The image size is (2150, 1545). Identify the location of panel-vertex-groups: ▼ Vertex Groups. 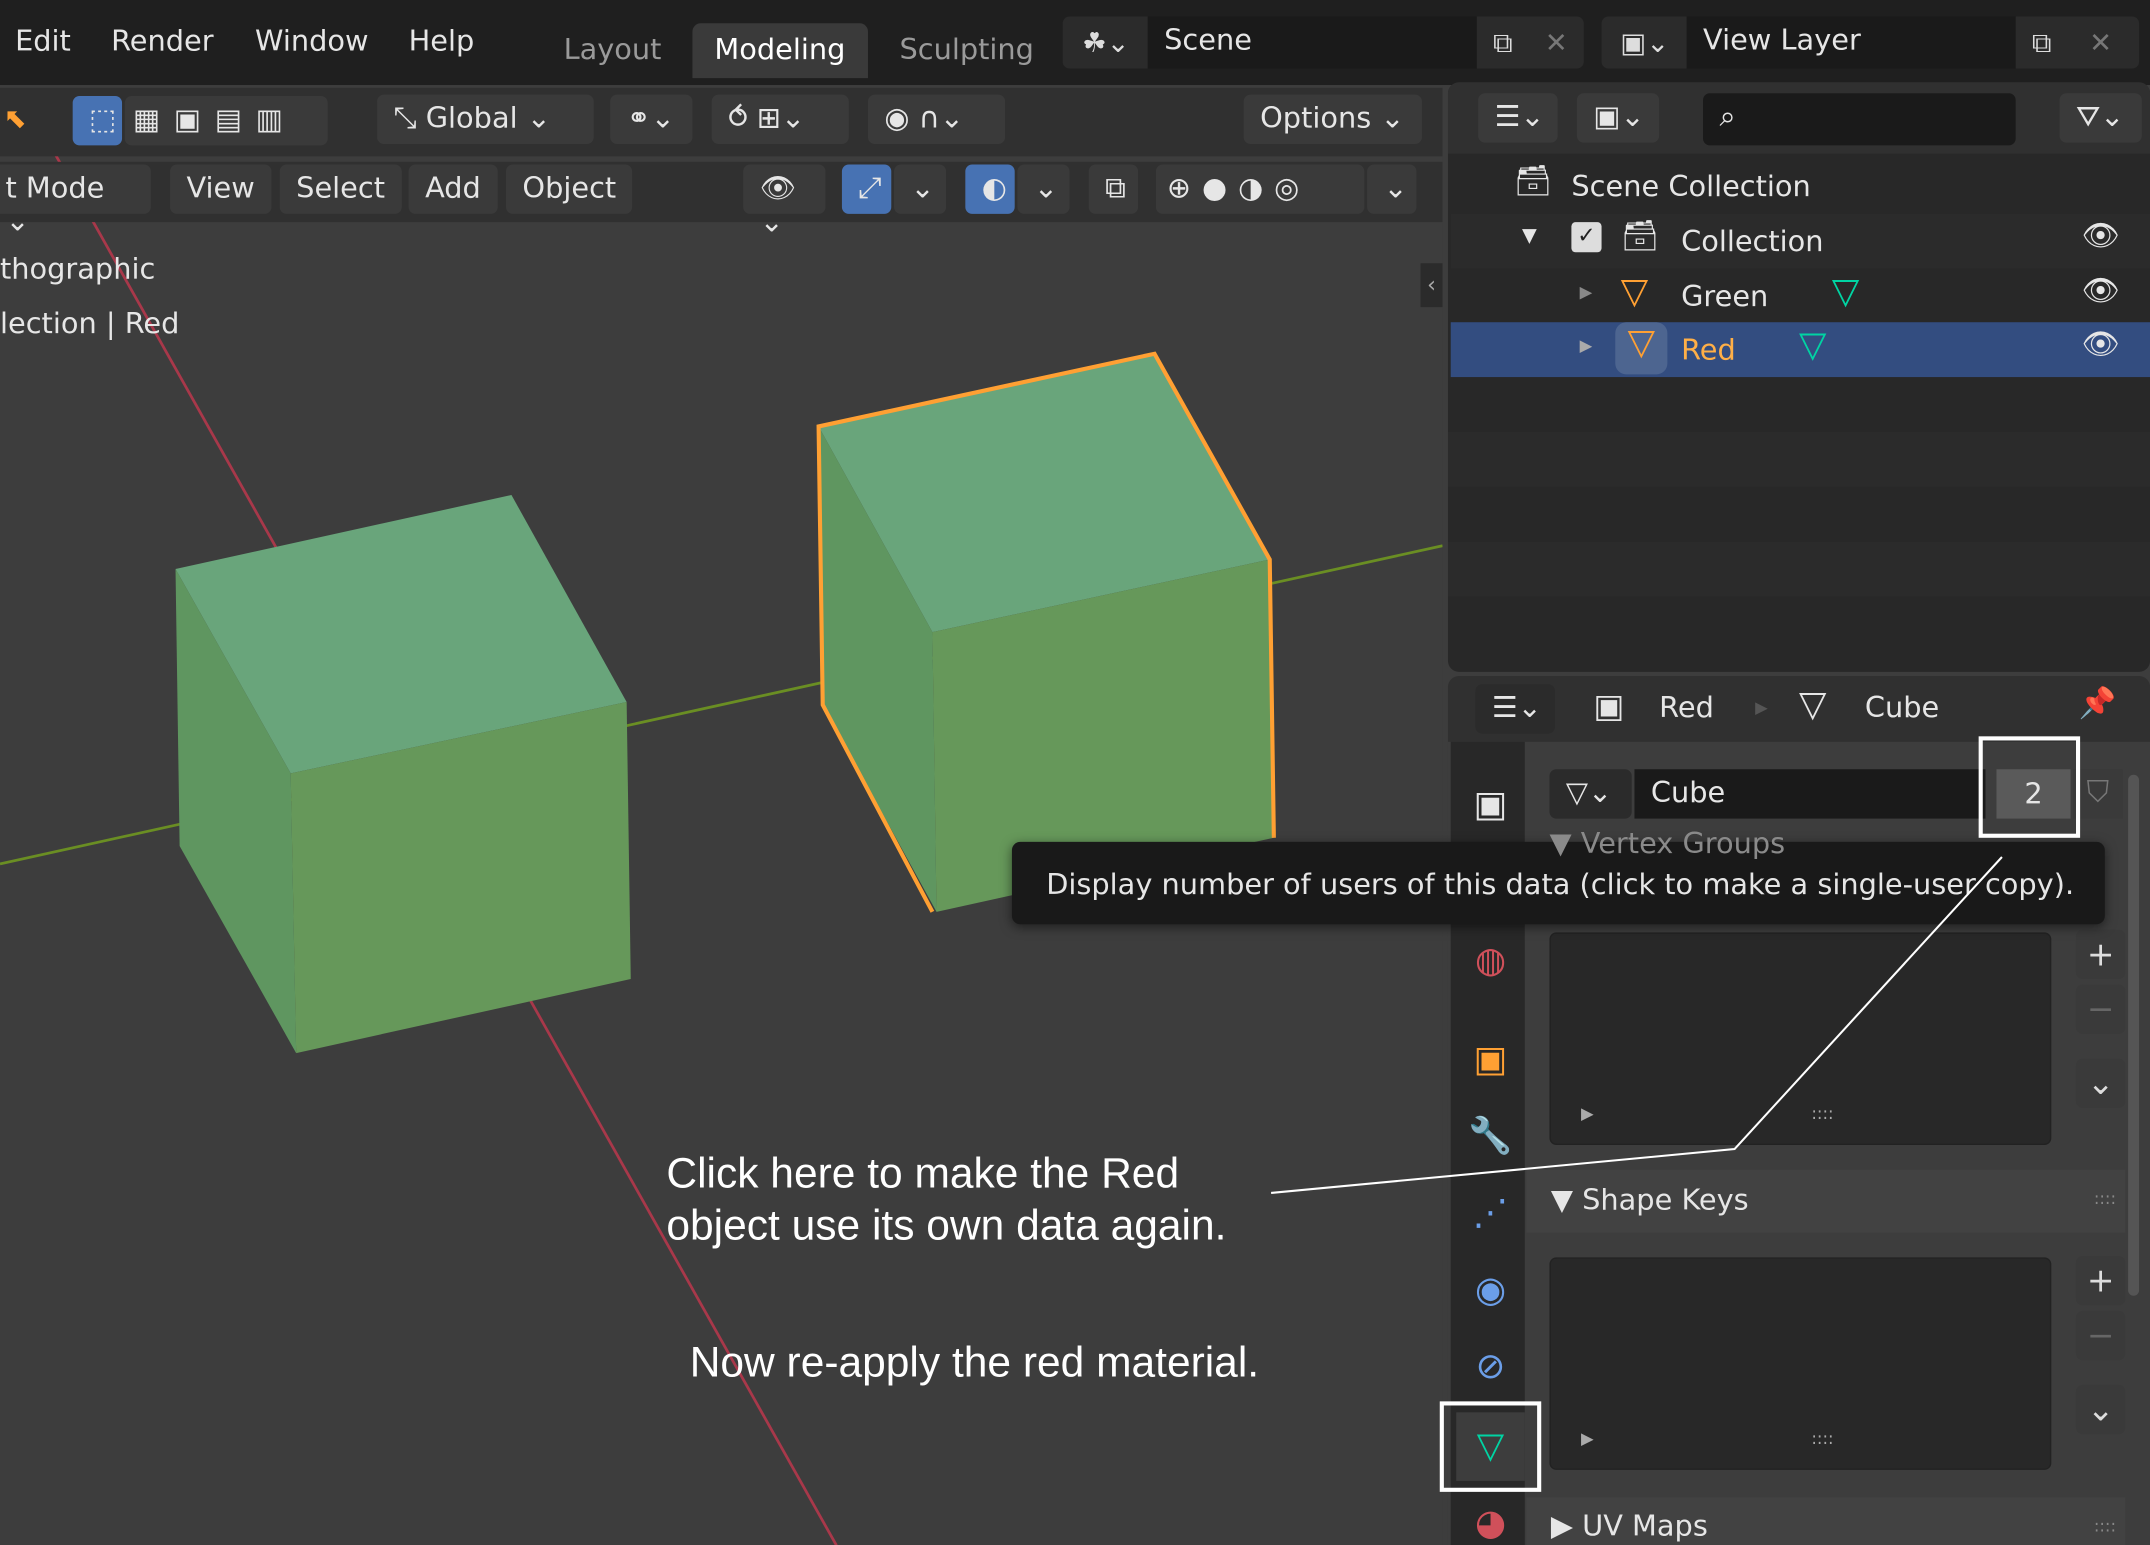
(1667, 843).